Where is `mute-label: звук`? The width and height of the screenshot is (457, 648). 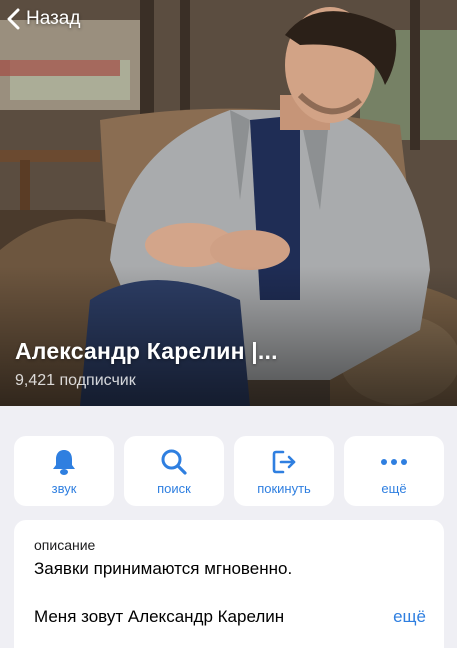 mute-label: звук is located at coordinates (64, 488).